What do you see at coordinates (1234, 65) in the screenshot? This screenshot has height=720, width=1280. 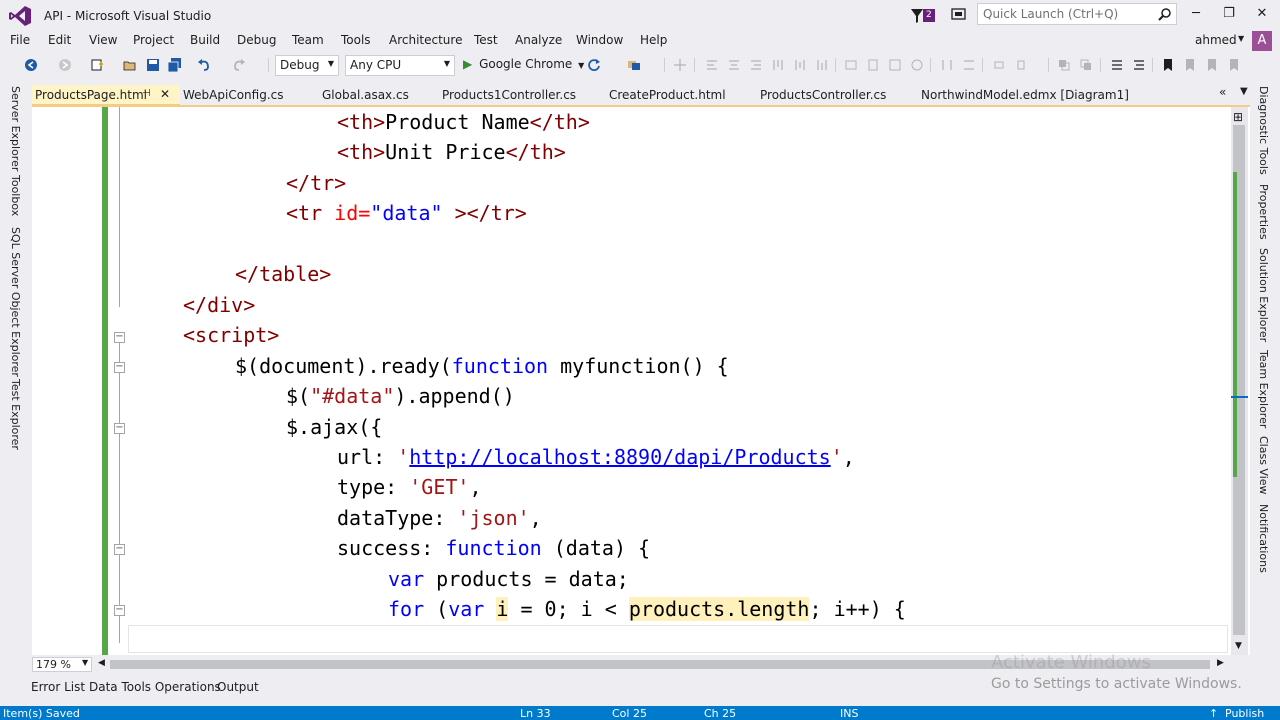 I see `clear-bookmarks-icon` at bounding box center [1234, 65].